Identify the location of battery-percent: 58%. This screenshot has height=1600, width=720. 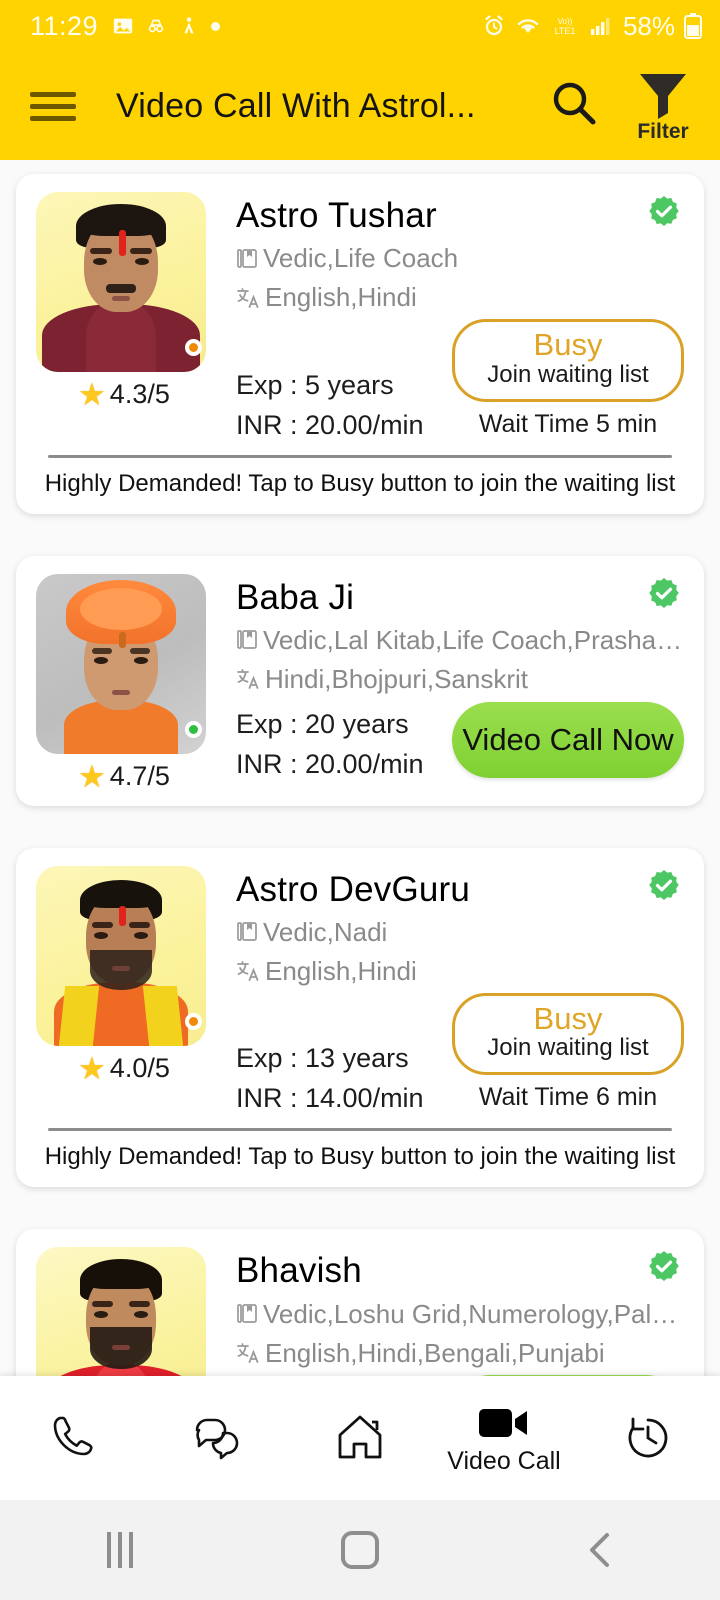
(648, 25).